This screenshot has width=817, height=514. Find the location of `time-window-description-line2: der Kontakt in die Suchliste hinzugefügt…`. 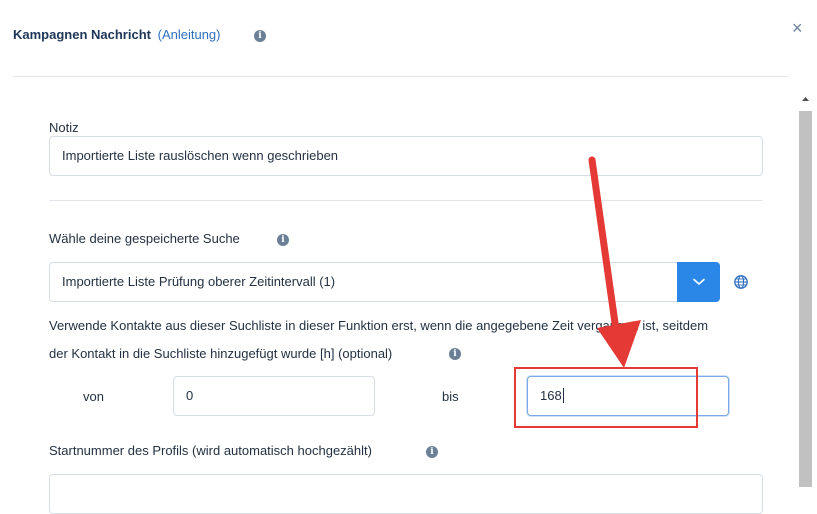

time-window-description-line2: der Kontakt in die Suchliste hinzugefügt… is located at coordinates (221, 353).